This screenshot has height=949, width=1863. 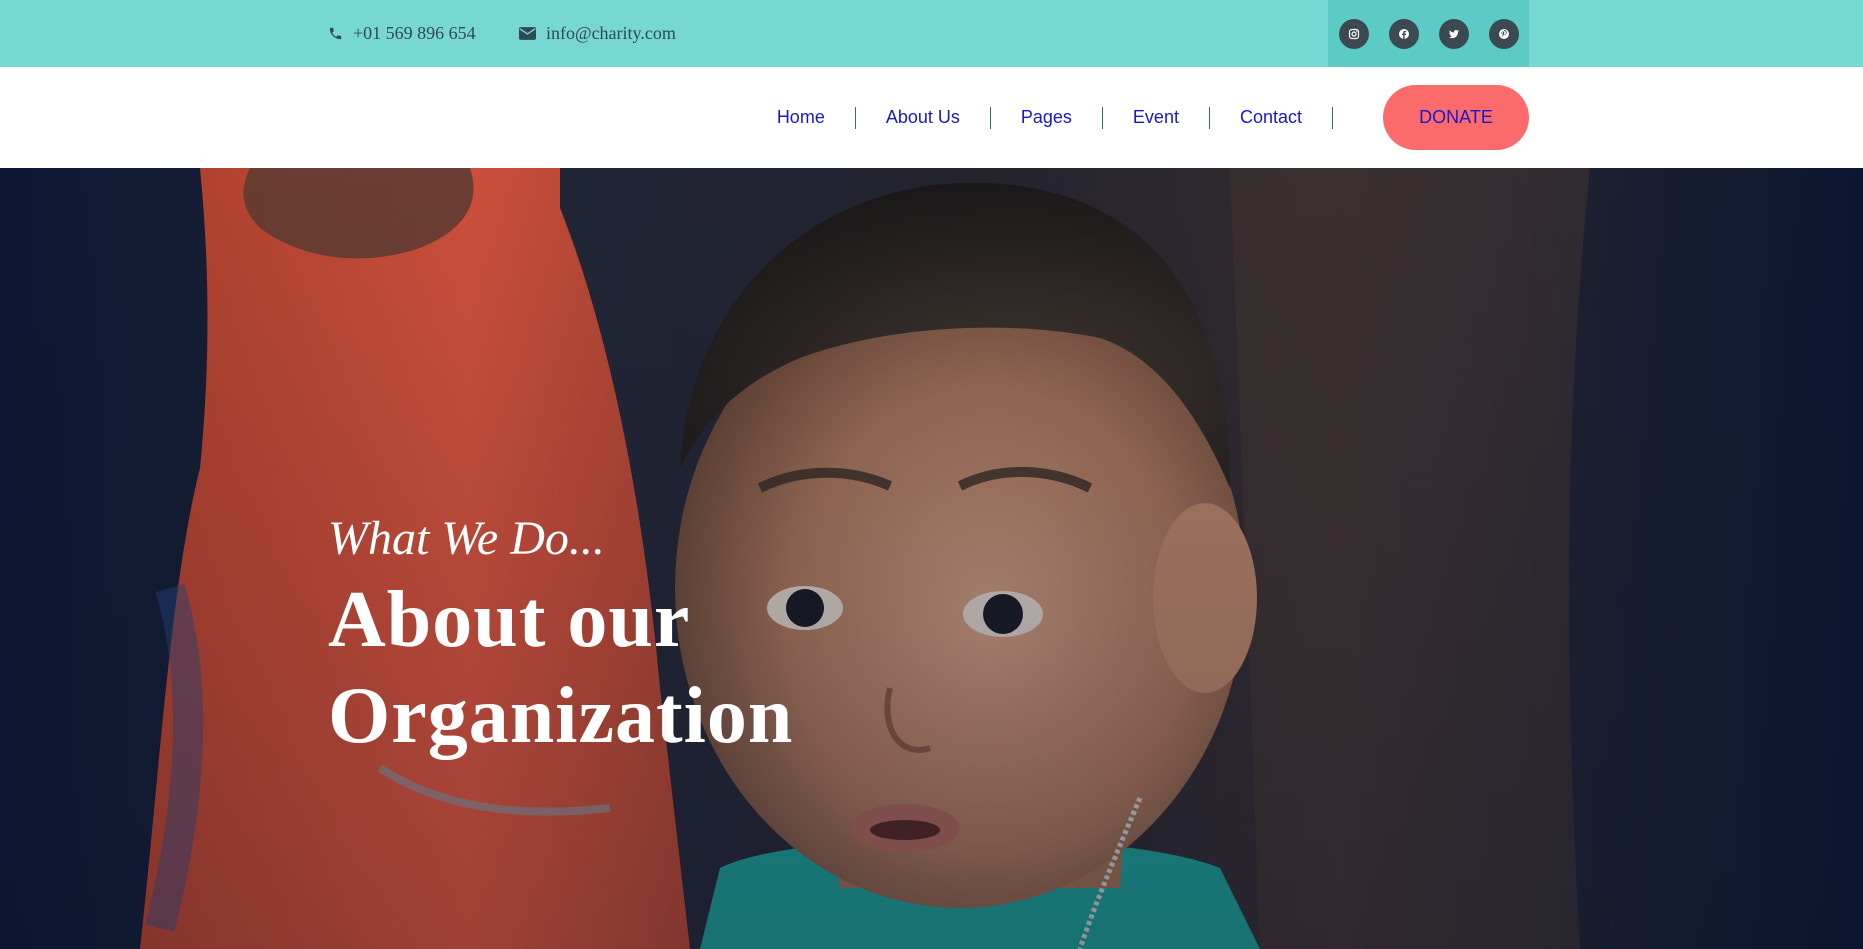 I want to click on hero-title: About our Organization, so click(x=560, y=668).